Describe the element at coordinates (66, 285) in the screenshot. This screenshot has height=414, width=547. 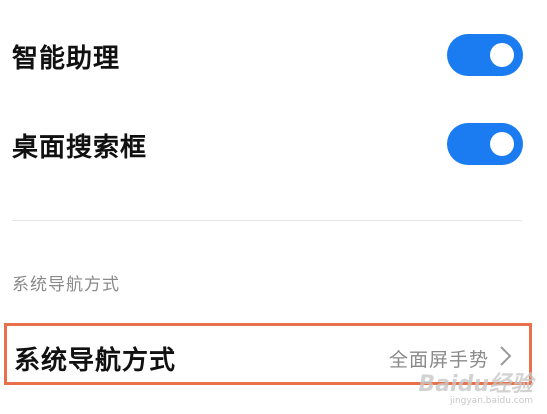
I see `section-header-navigation: 系统导航方式` at that location.